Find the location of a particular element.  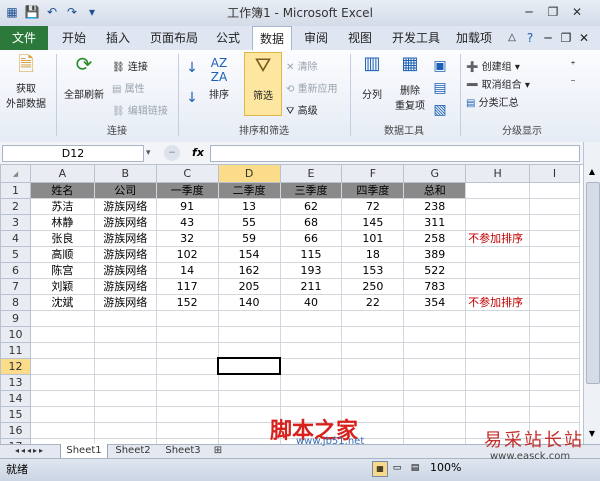

cell-e7: 211 is located at coordinates (311, 286).